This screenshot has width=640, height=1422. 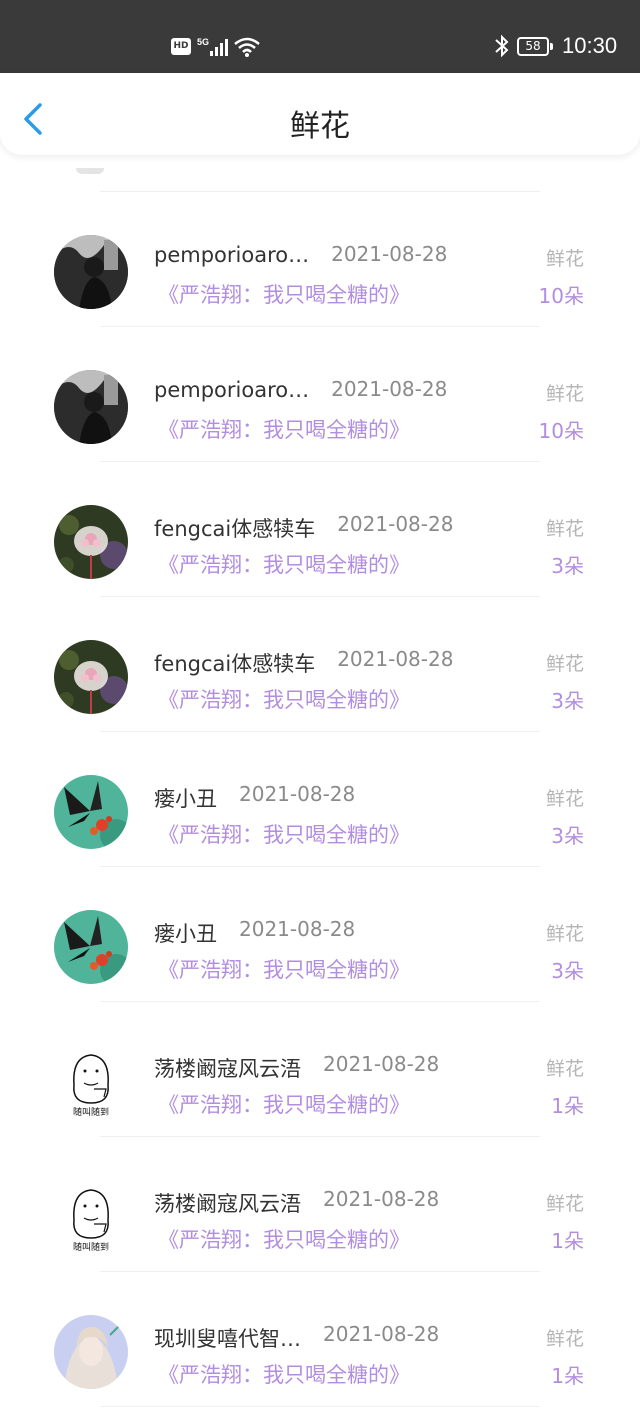 What do you see at coordinates (203, 42) in the screenshot?
I see `network-label: 5G` at bounding box center [203, 42].